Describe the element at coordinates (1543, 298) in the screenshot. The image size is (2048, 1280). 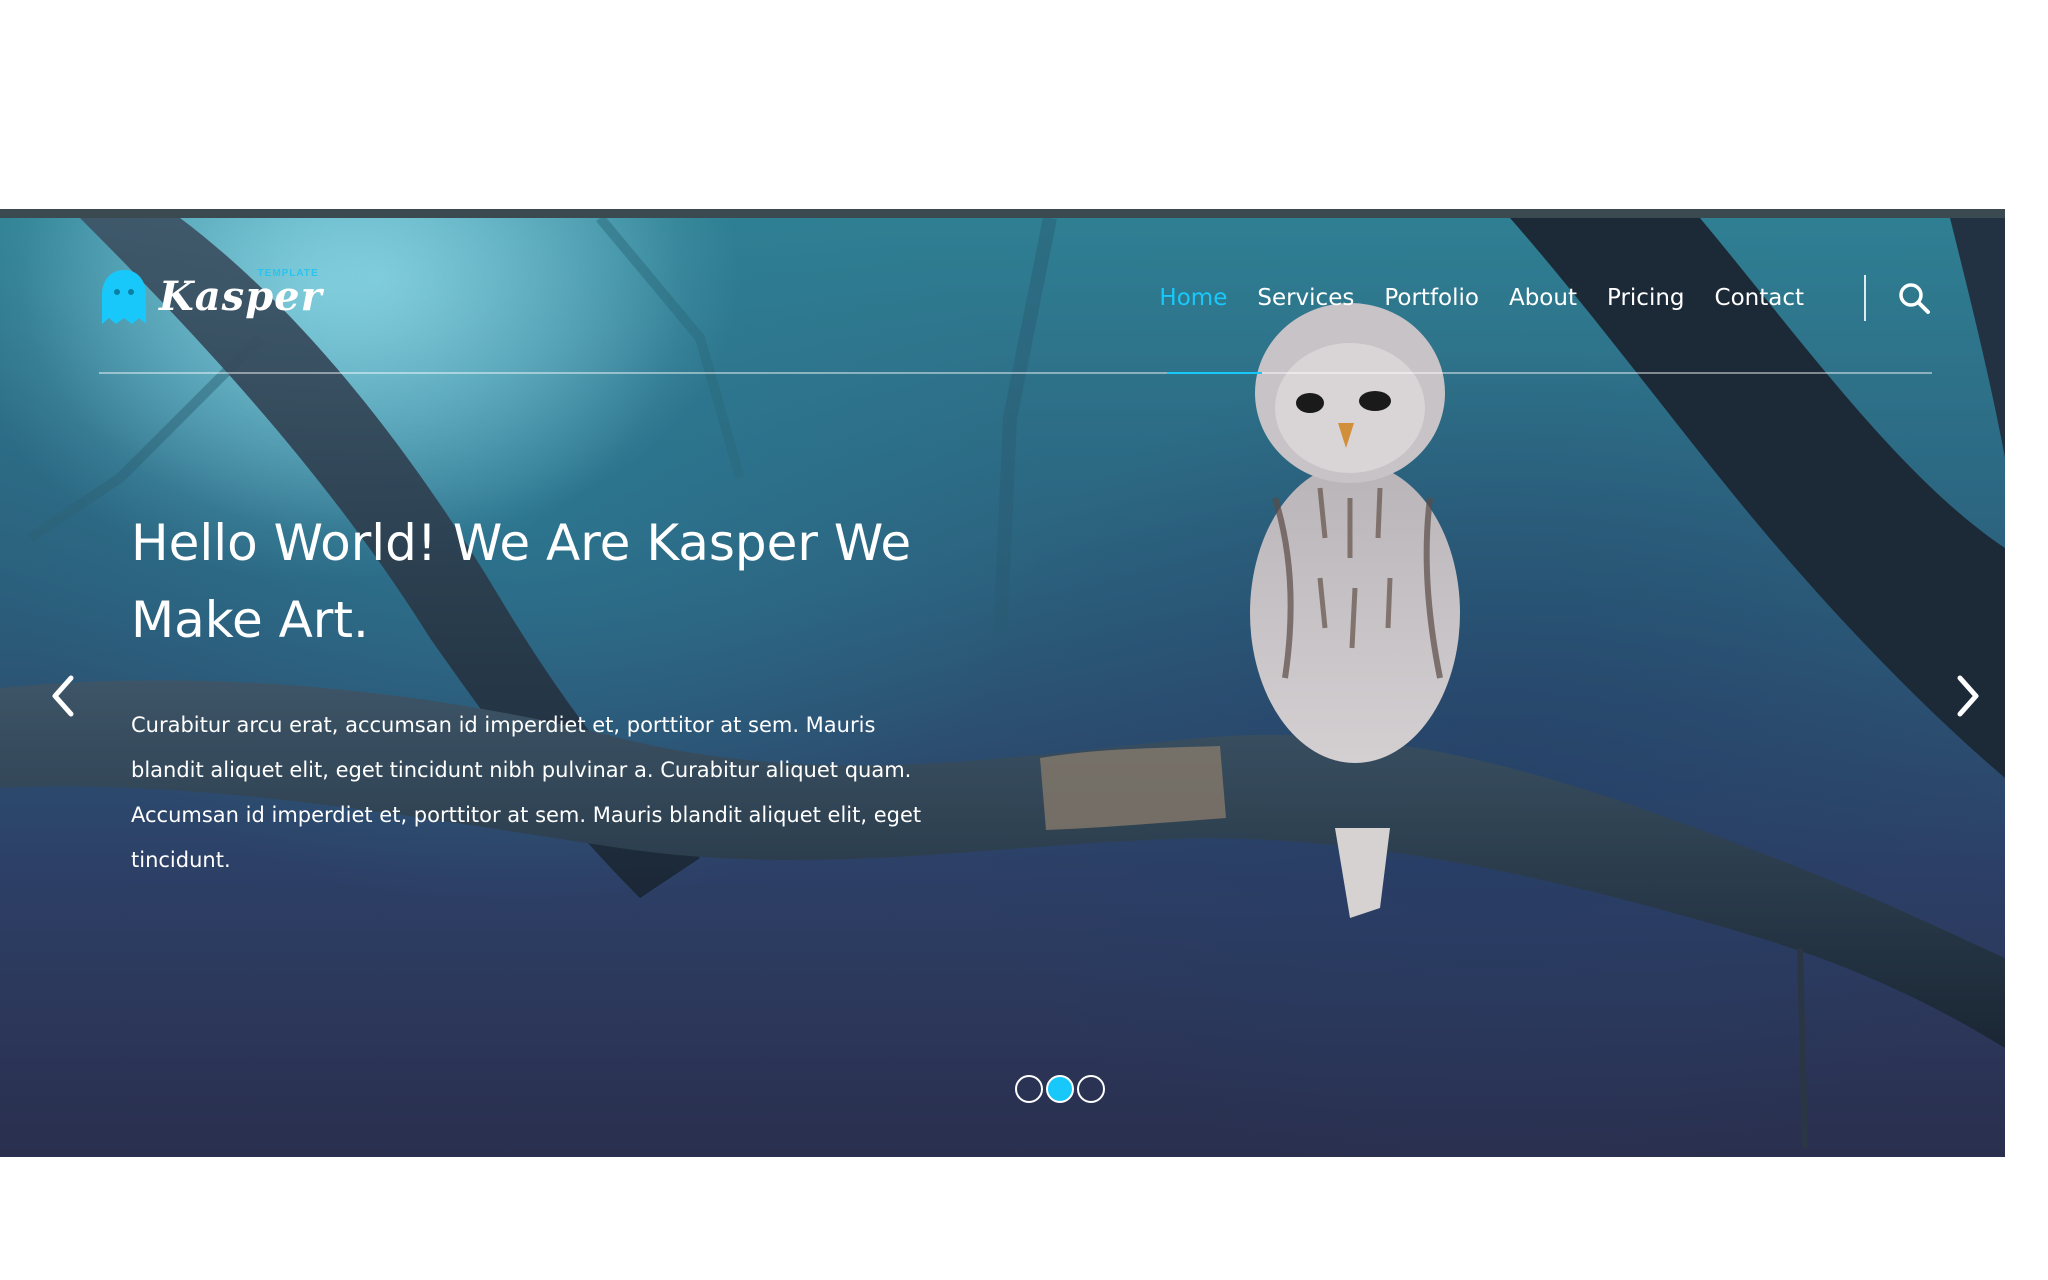
I see `nav-item-about: About` at that location.